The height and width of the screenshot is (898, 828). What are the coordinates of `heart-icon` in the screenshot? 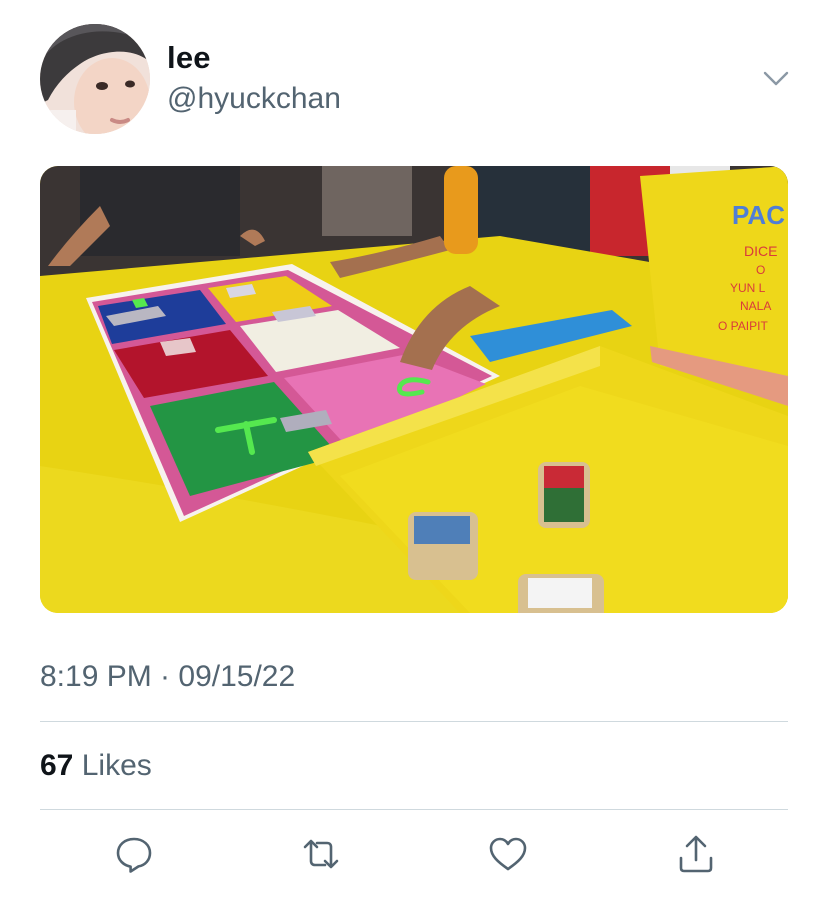 It's located at (508, 854).